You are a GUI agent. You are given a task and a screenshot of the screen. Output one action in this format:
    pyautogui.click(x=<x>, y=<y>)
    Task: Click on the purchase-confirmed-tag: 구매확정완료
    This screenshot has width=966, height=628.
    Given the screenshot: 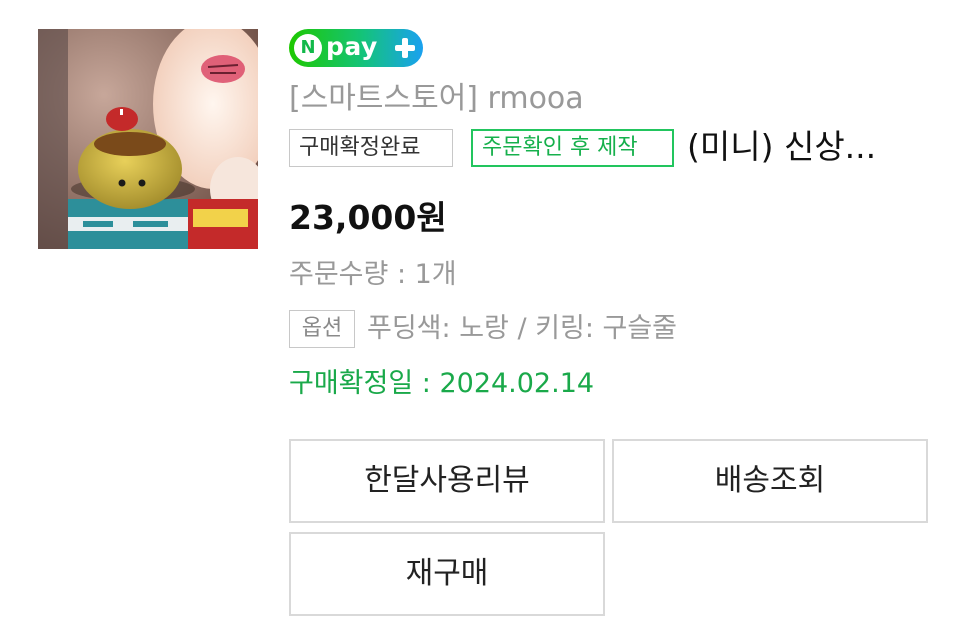 What is the action you would take?
    pyautogui.click(x=371, y=148)
    